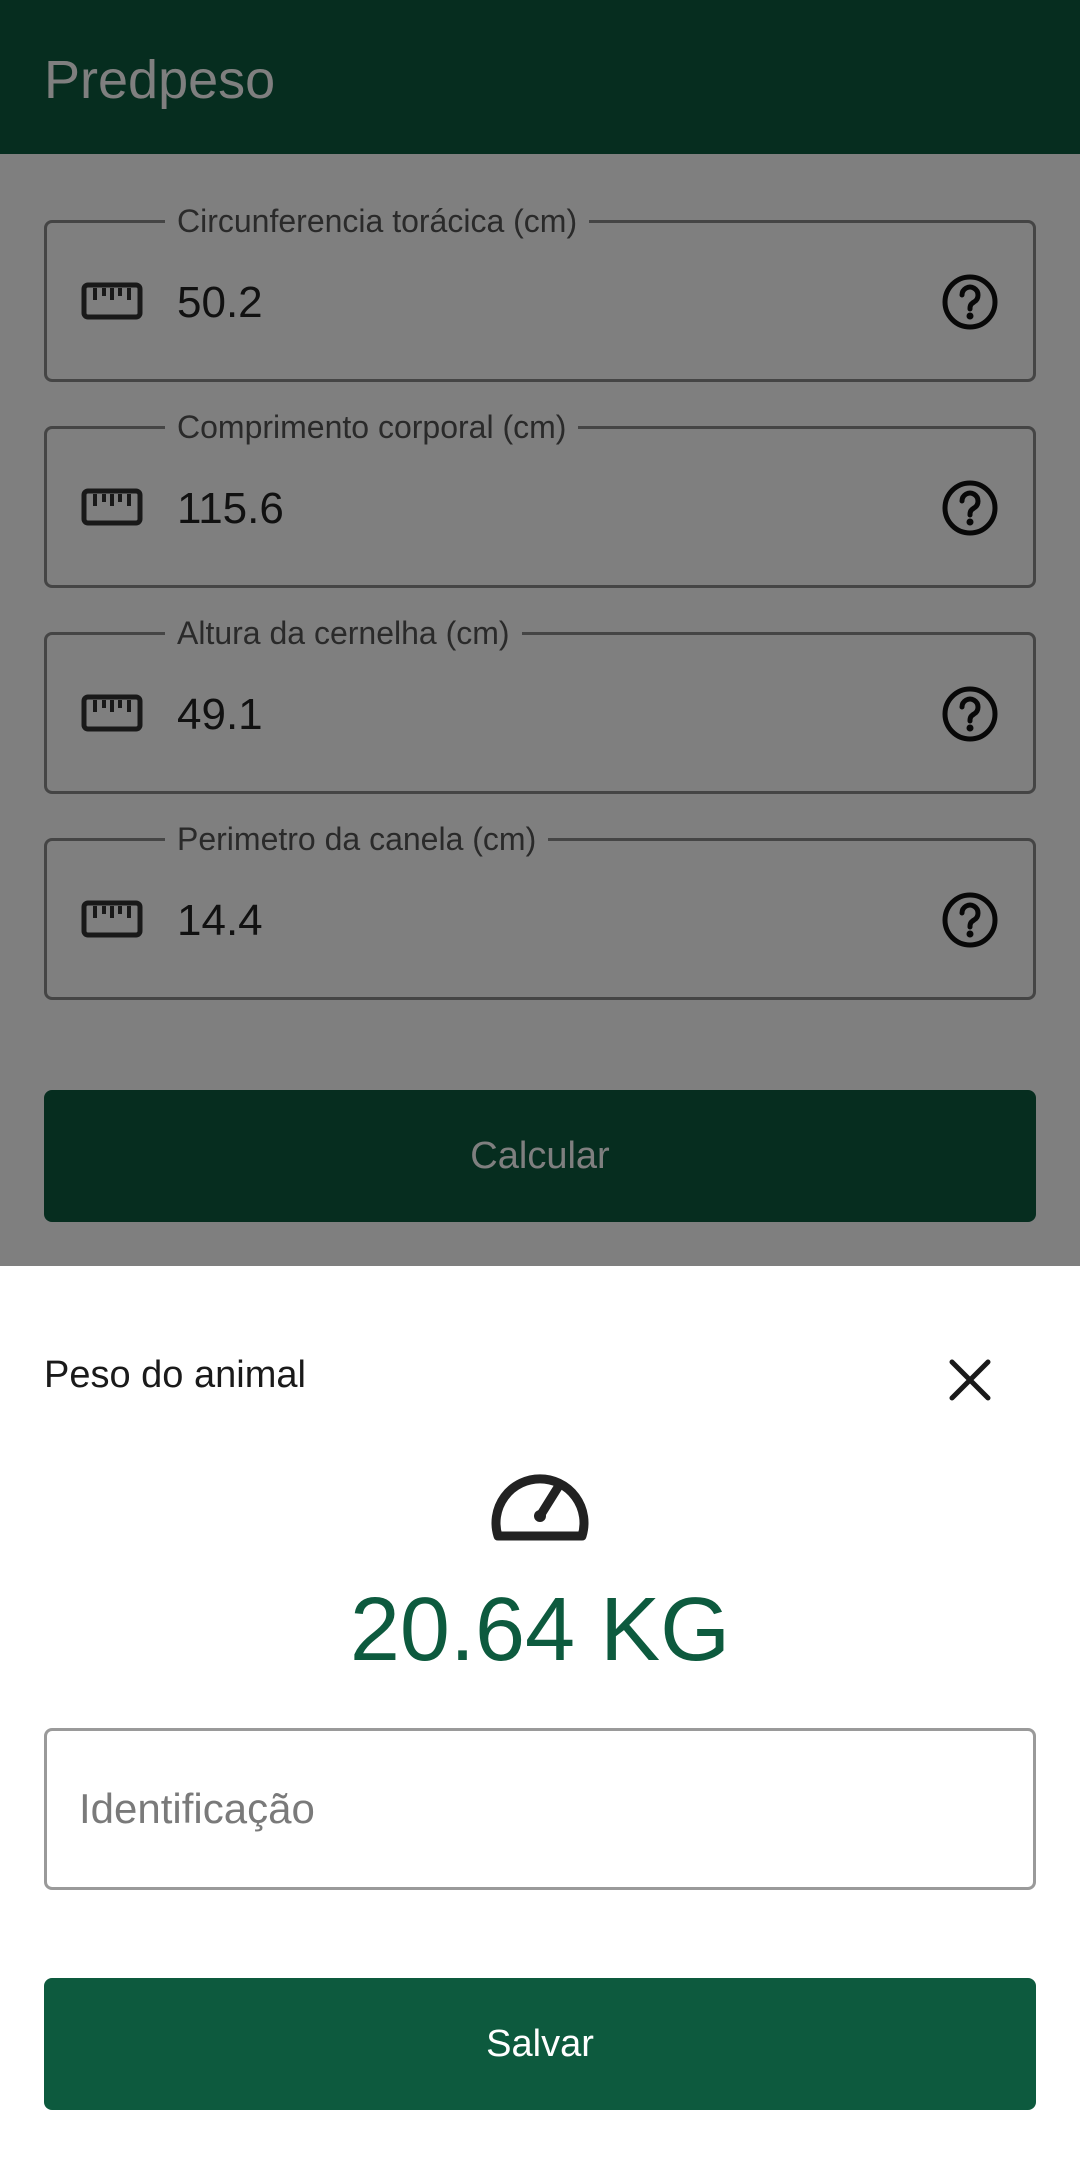  I want to click on save-button: Salvar, so click(540, 2044).